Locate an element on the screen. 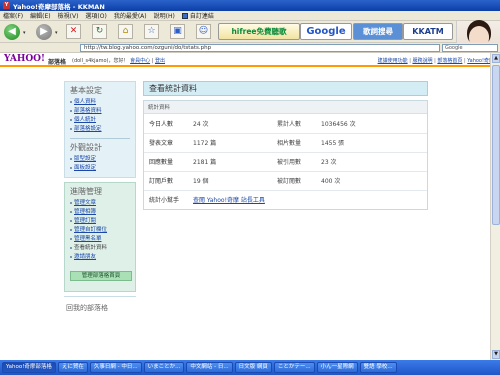 Image resolution: width=500 pixels, height=375 pixels. hifree-music-button: hifree免費聽歌 is located at coordinates (259, 31).